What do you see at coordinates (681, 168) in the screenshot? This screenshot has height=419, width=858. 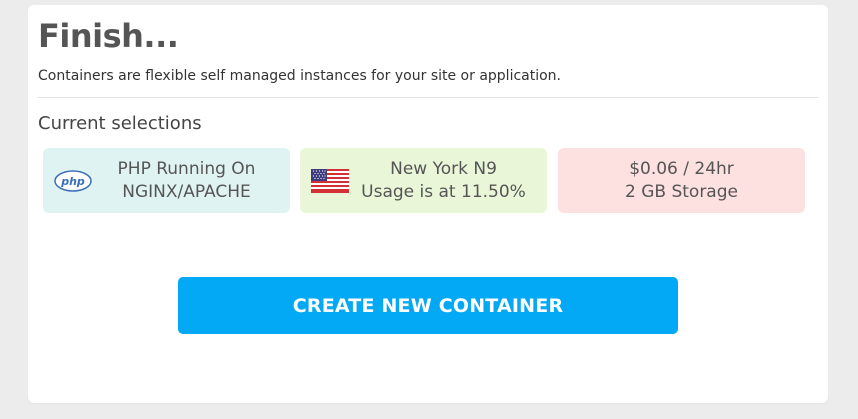 I see `plan-line1: $0.06 / 24hr` at bounding box center [681, 168].